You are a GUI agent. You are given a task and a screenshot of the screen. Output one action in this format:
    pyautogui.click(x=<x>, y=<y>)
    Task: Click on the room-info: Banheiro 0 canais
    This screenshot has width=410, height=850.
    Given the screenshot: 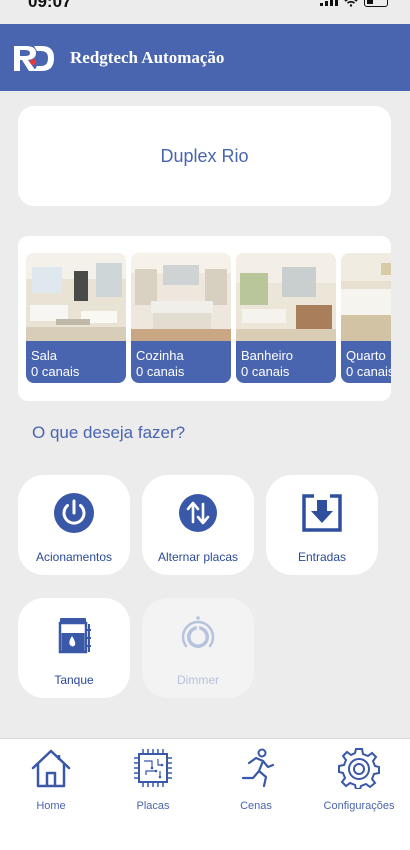 What is the action you would take?
    pyautogui.click(x=286, y=362)
    